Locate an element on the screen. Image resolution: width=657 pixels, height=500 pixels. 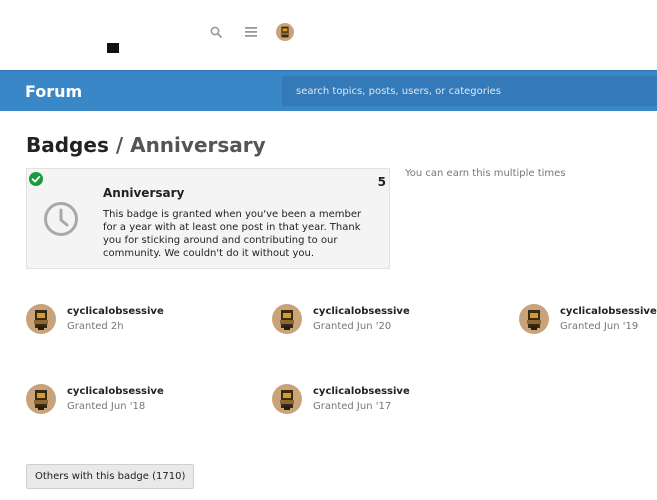
search-box is located at coordinates (469, 91).